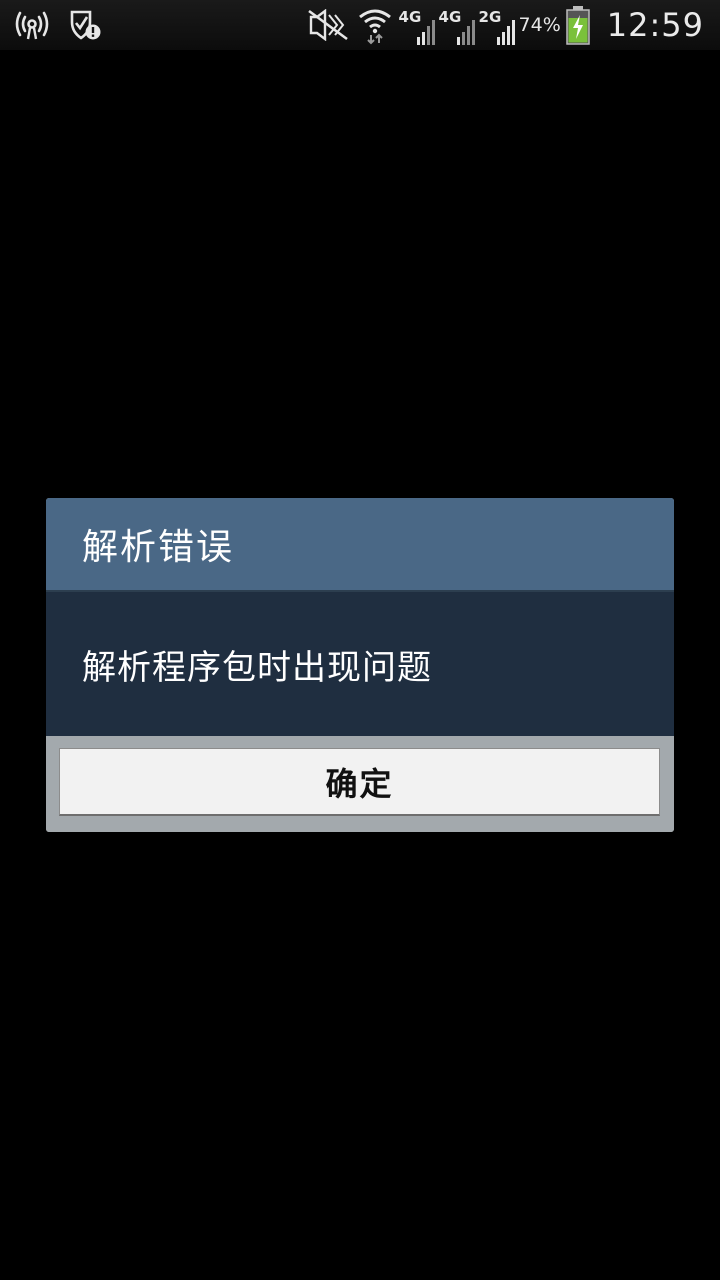 The width and height of the screenshot is (720, 1280). I want to click on status-bar-left, so click(59, 25).